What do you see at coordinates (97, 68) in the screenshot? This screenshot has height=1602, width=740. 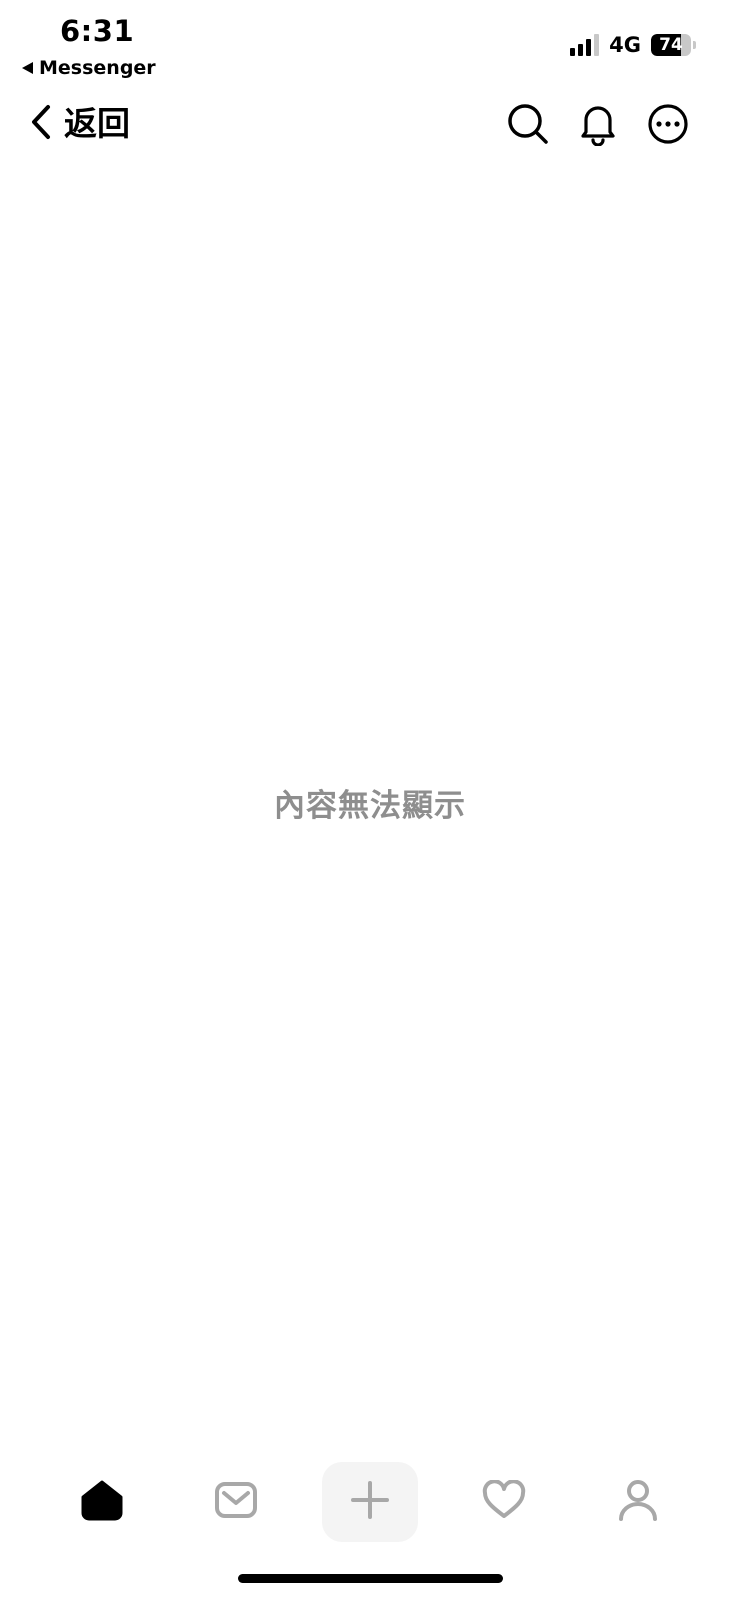 I see `back-to-app-label: Messenger` at bounding box center [97, 68].